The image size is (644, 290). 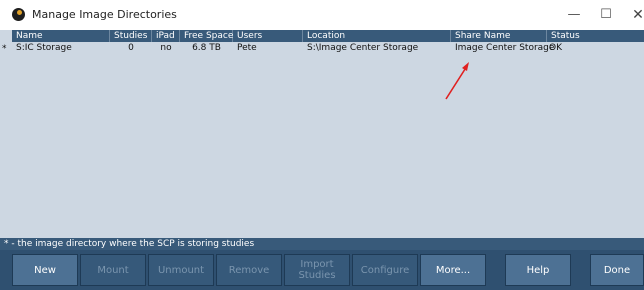 What do you see at coordinates (574, 15) in the screenshot?
I see `minimize-button: —` at bounding box center [574, 15].